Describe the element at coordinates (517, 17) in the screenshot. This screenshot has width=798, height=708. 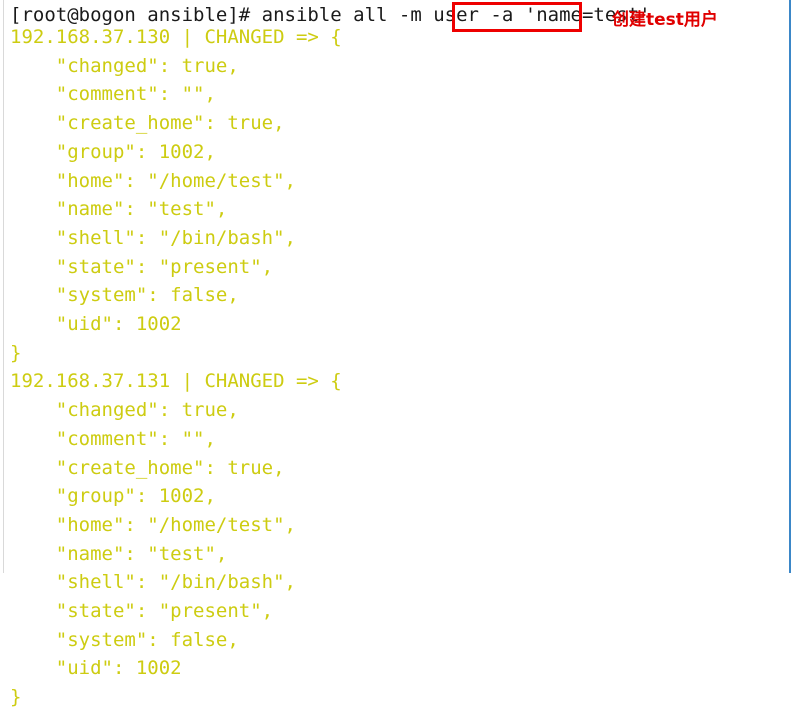
I see `red-highlight-box` at that location.